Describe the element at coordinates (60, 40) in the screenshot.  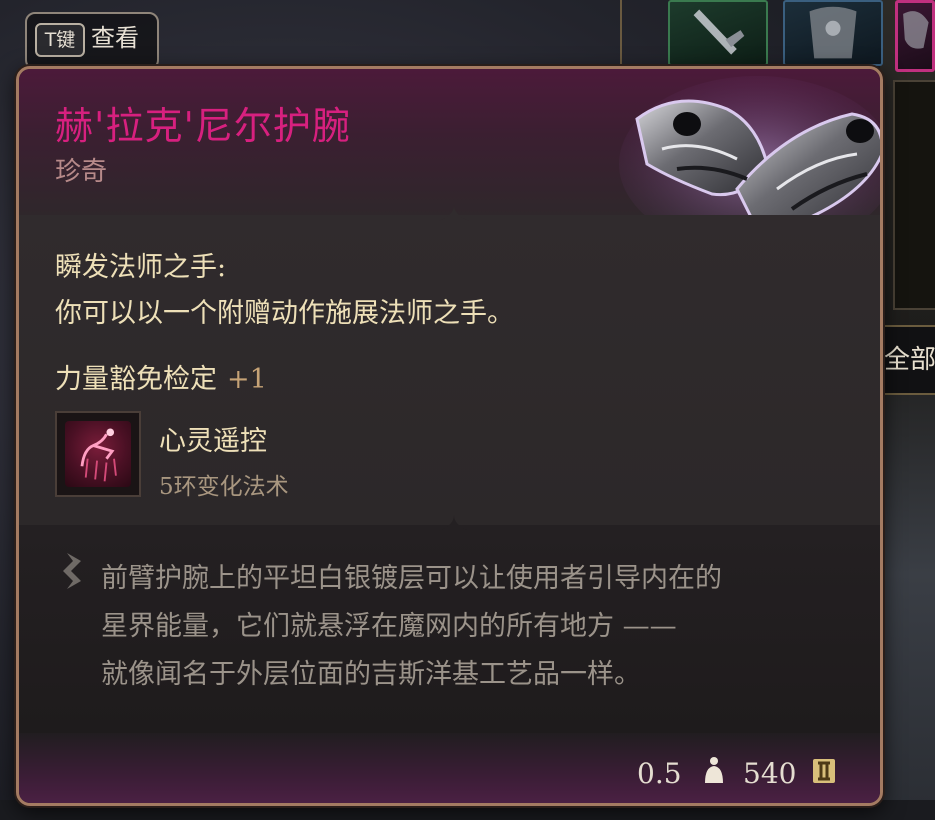
I see `keyboard-key-icon: T键` at that location.